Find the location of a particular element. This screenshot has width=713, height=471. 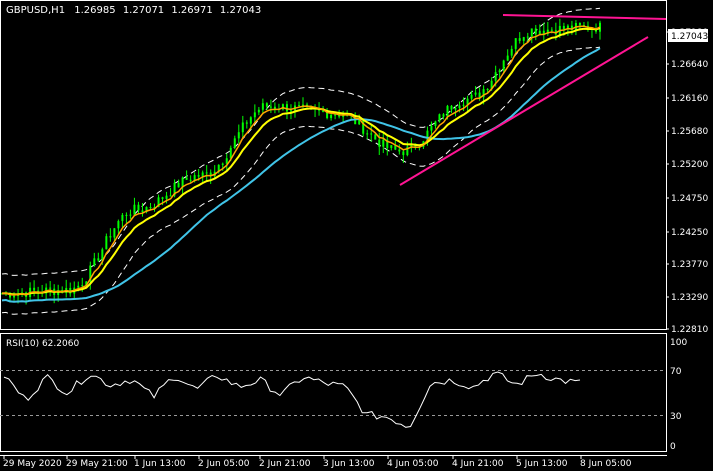

rsi-axis-100: 100 is located at coordinates (678, 343).